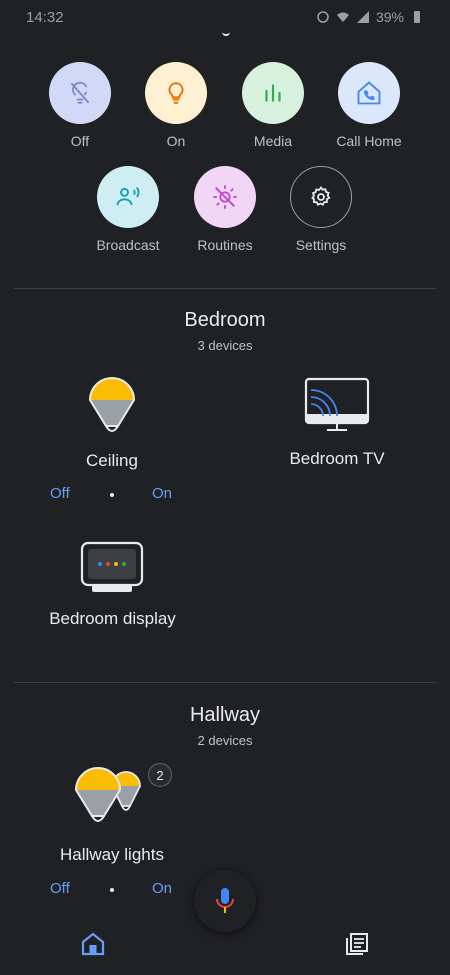 The image size is (450, 975). I want to click on device-bedroom-display, so click(112, 569).